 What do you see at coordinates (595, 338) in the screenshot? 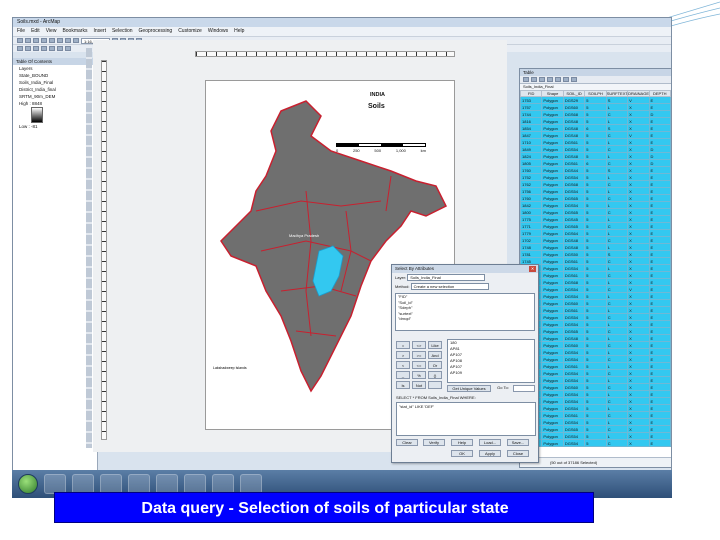
I see `table-row: 1798PolygonDGS485LXE` at bounding box center [595, 338].